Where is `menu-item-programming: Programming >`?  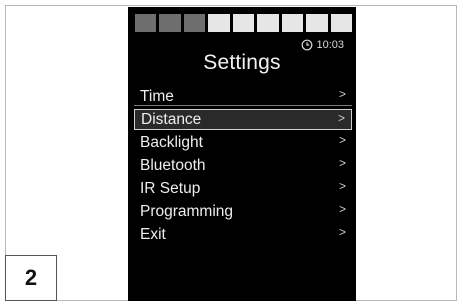
menu-item-programming: Programming > is located at coordinates (243, 211).